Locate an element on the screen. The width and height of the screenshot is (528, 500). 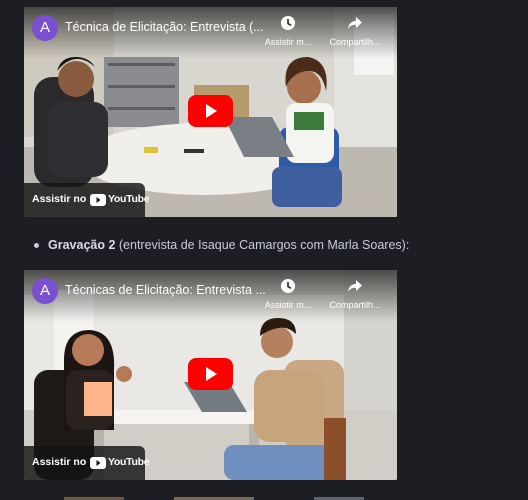
bullet-dot is located at coordinates (36, 246).